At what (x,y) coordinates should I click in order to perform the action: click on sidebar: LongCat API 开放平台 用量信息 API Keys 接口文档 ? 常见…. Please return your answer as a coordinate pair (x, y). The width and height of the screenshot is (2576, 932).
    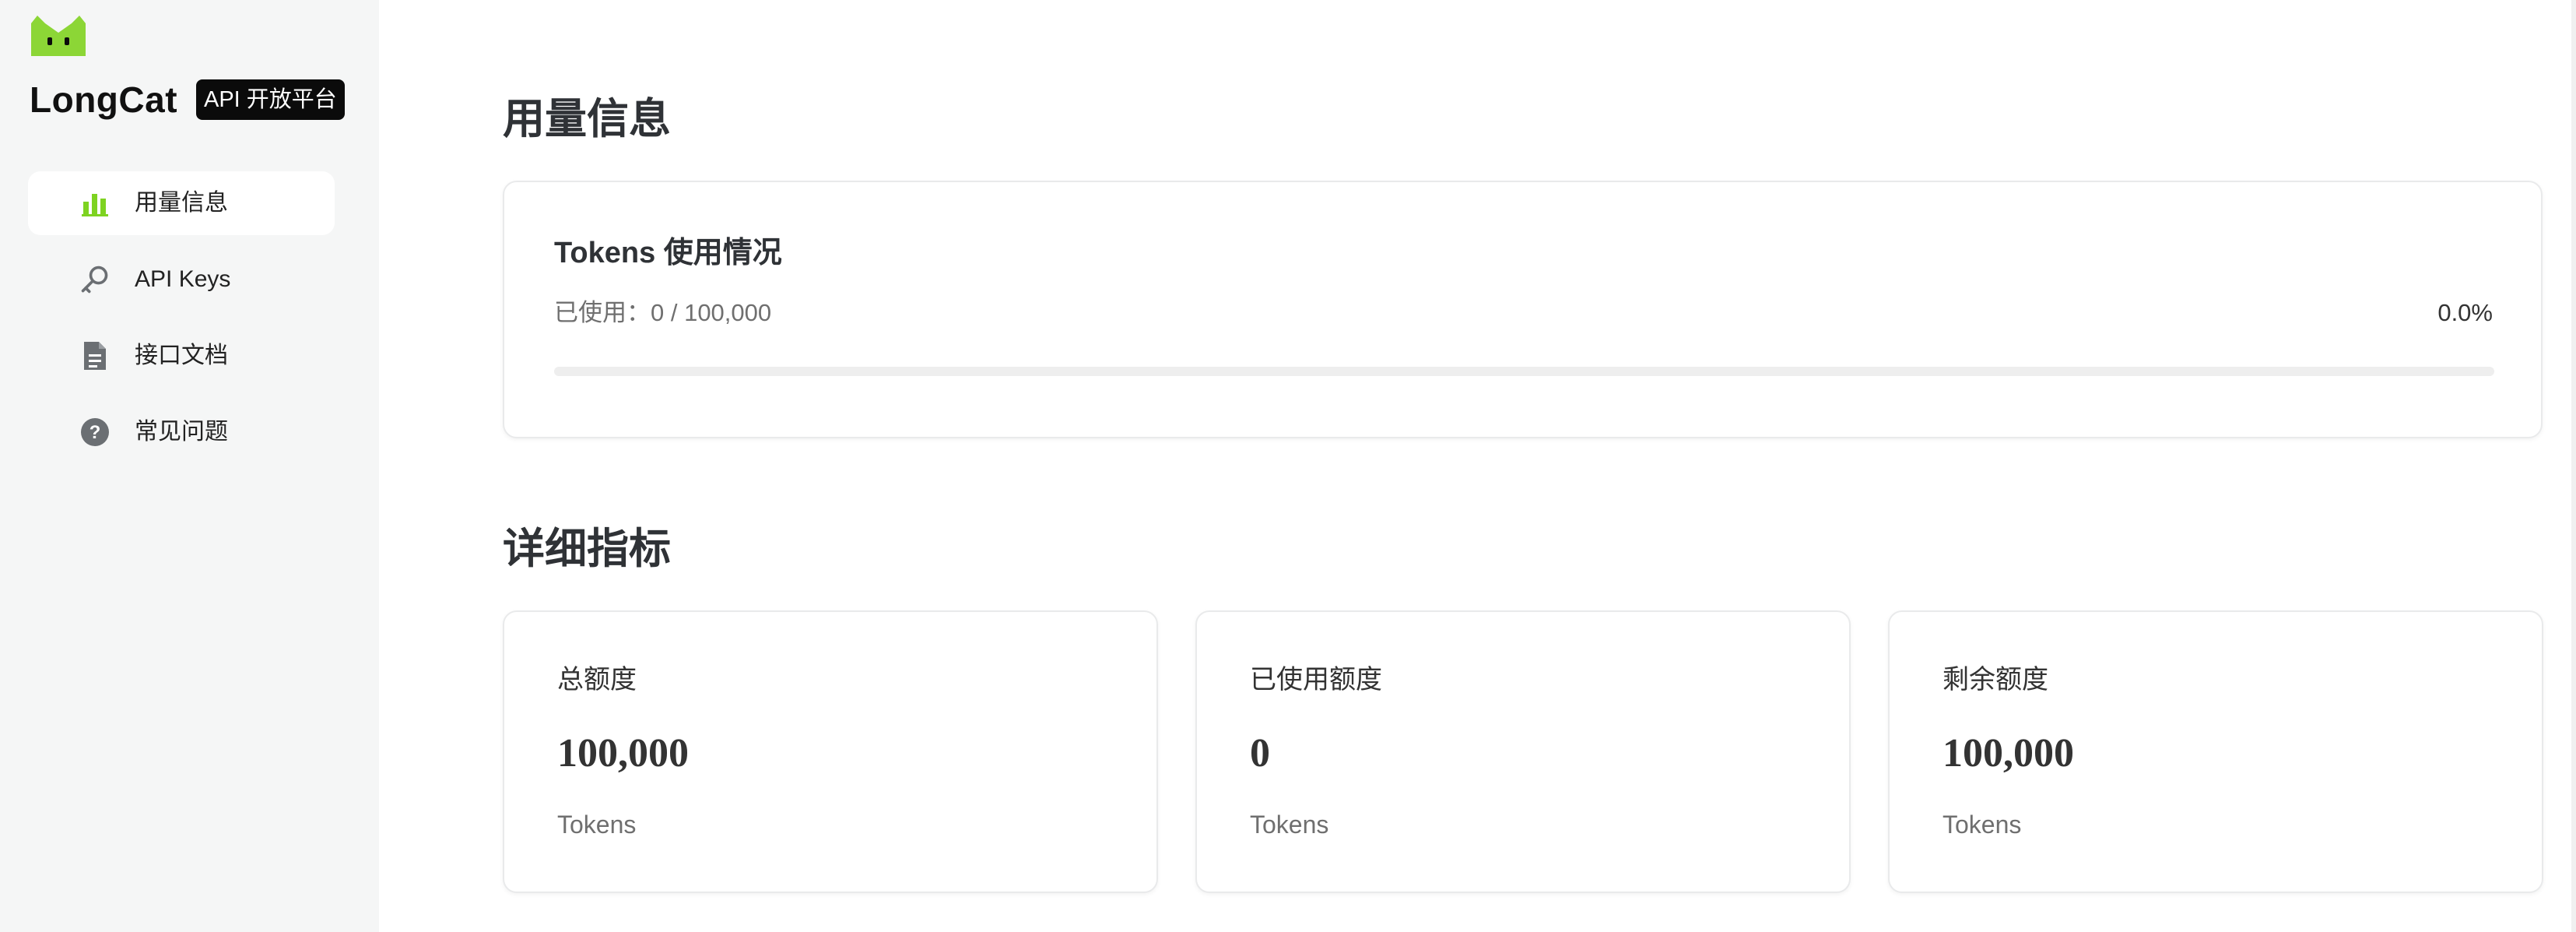
    Looking at the image, I should click on (190, 466).